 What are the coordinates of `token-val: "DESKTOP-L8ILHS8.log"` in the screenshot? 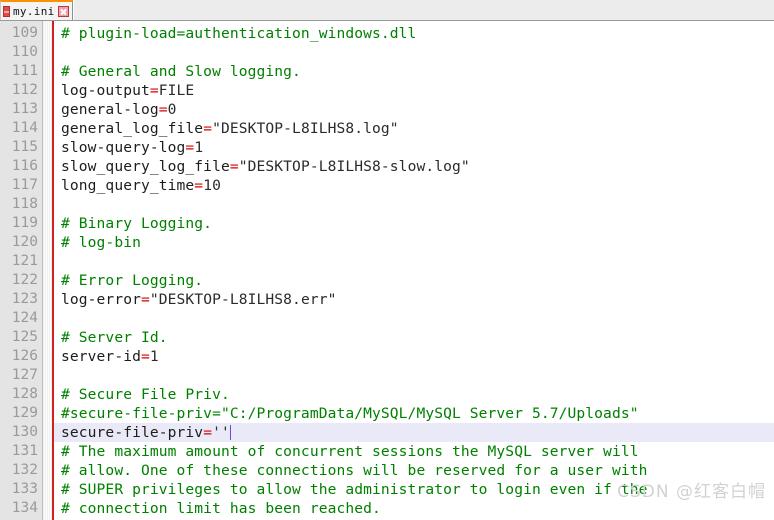 It's located at (305, 128).